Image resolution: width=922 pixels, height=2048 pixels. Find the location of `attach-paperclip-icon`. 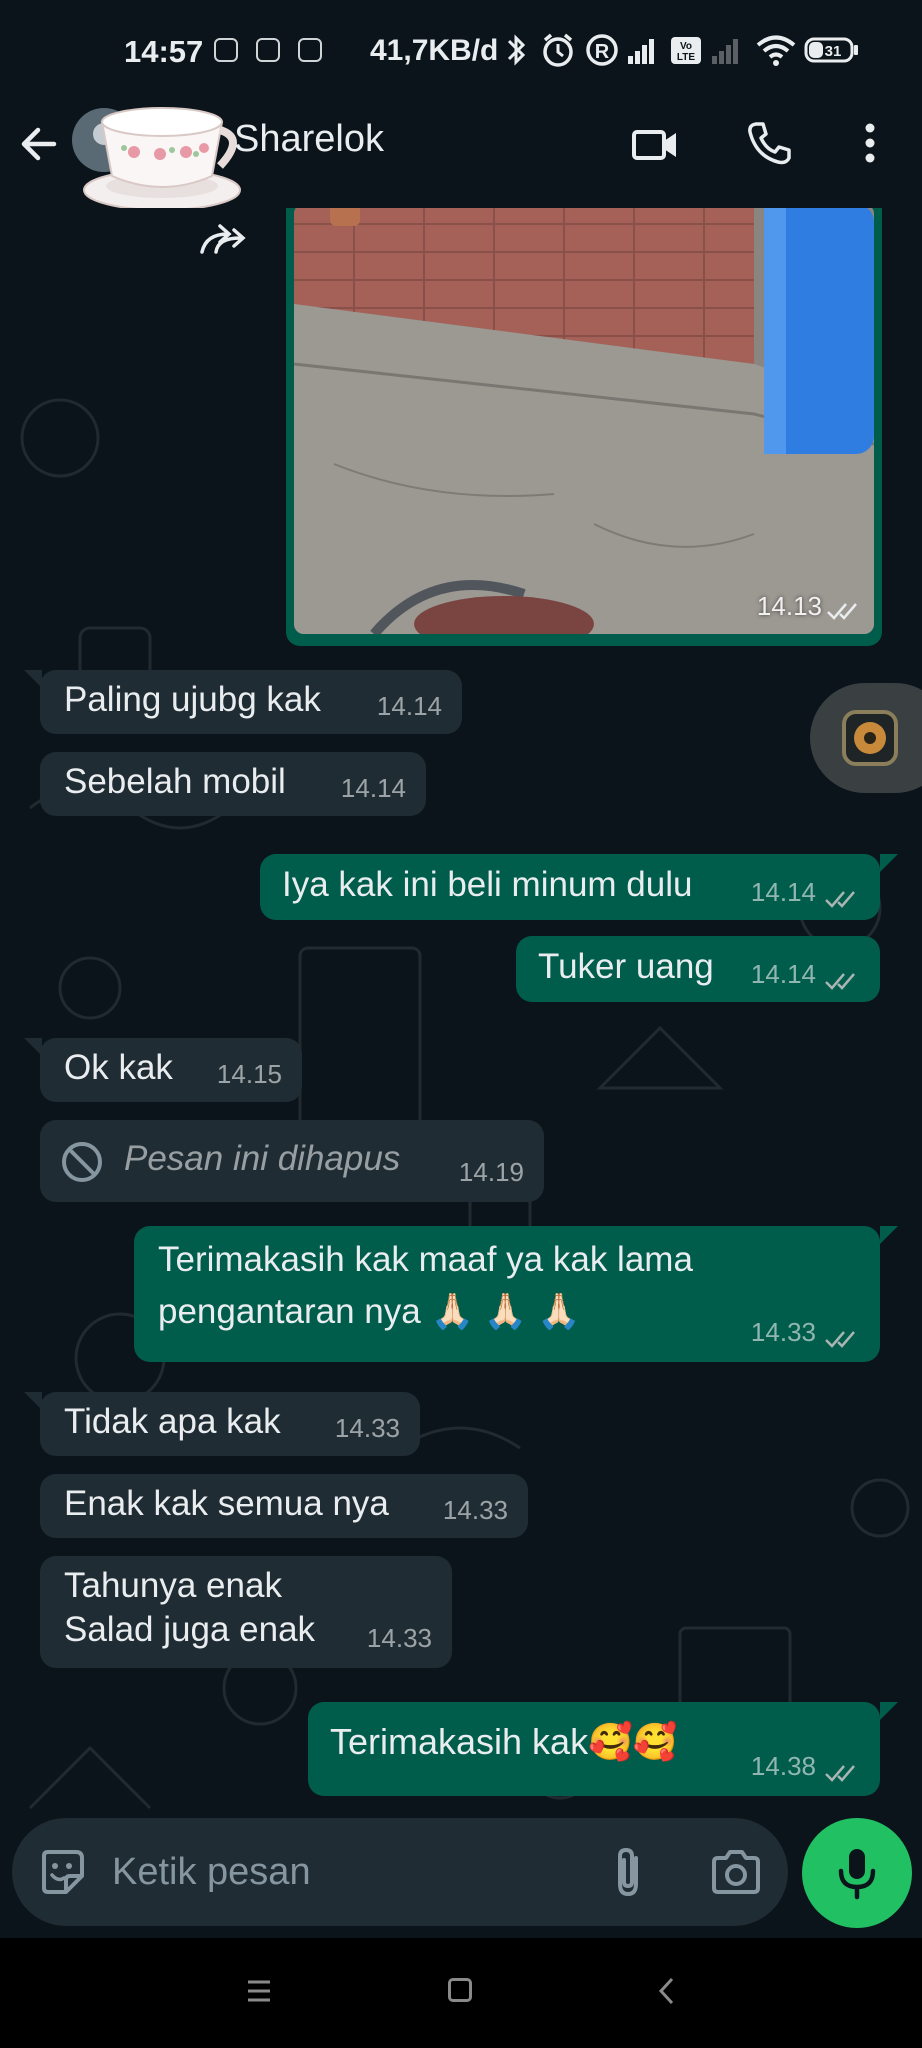

attach-paperclip-icon is located at coordinates (628, 1872).